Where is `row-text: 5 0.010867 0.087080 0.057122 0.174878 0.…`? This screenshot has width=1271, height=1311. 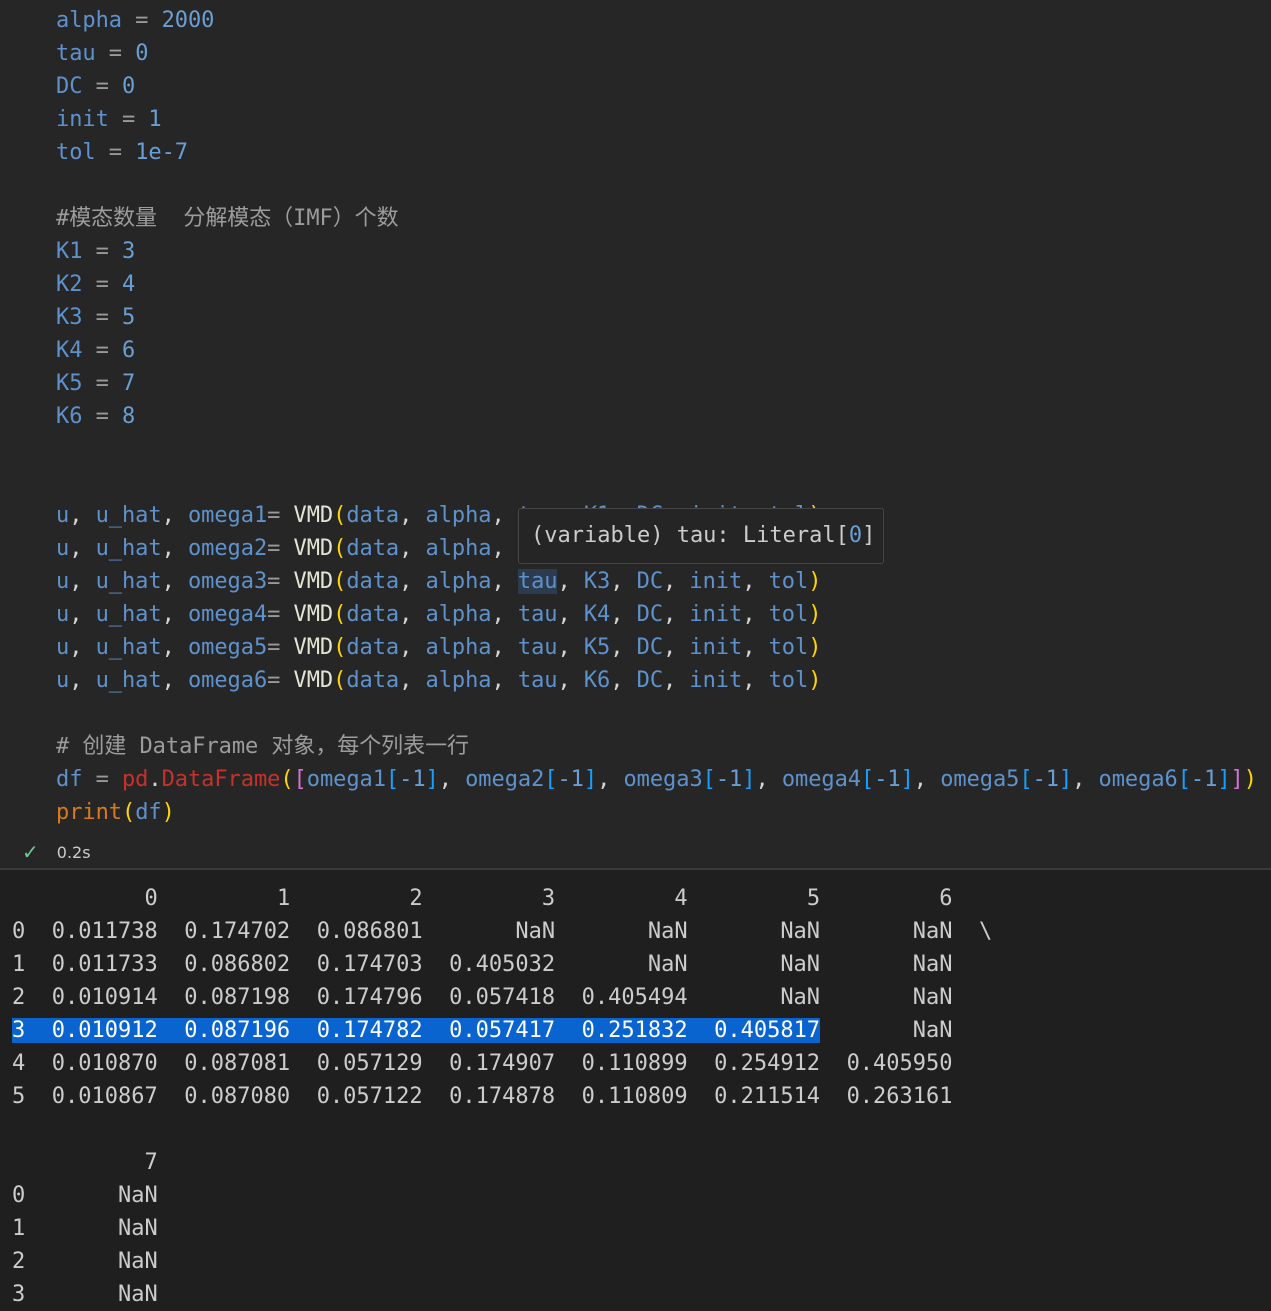 row-text: 5 0.010867 0.087080 0.057122 0.174878 0.… is located at coordinates (482, 1096).